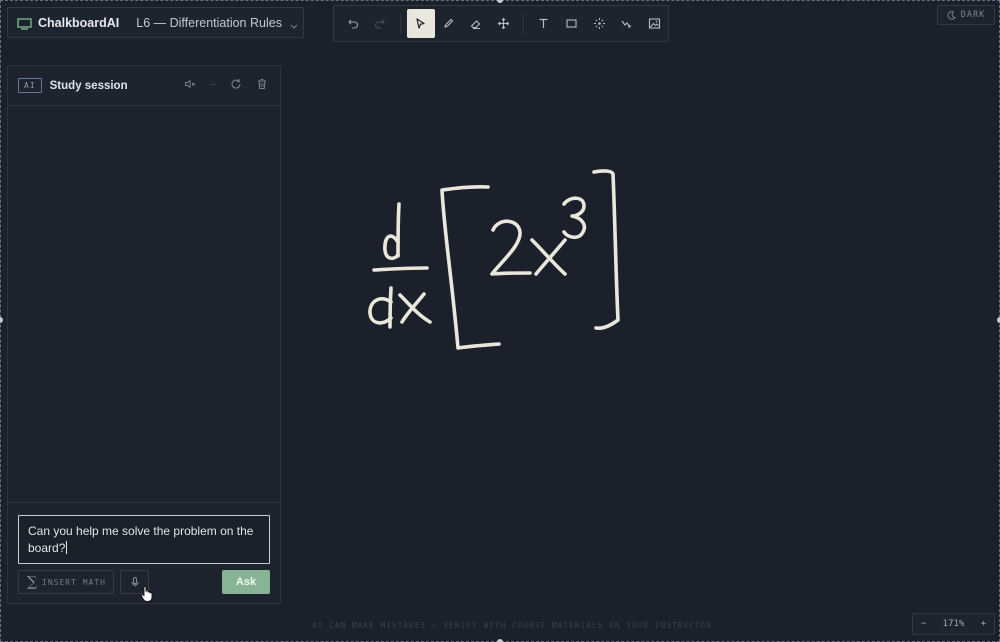 This screenshot has width=1000, height=642. Describe the element at coordinates (923, 624) in the screenshot. I see `zoom-out-button: −` at that location.